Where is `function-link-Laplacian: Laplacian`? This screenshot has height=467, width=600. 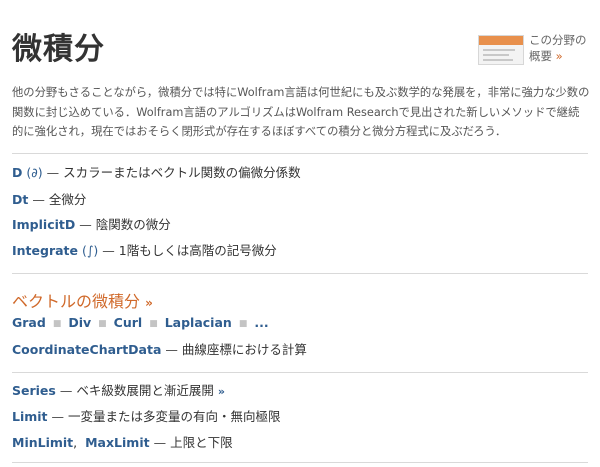
function-link-Laplacian: Laplacian is located at coordinates (198, 322).